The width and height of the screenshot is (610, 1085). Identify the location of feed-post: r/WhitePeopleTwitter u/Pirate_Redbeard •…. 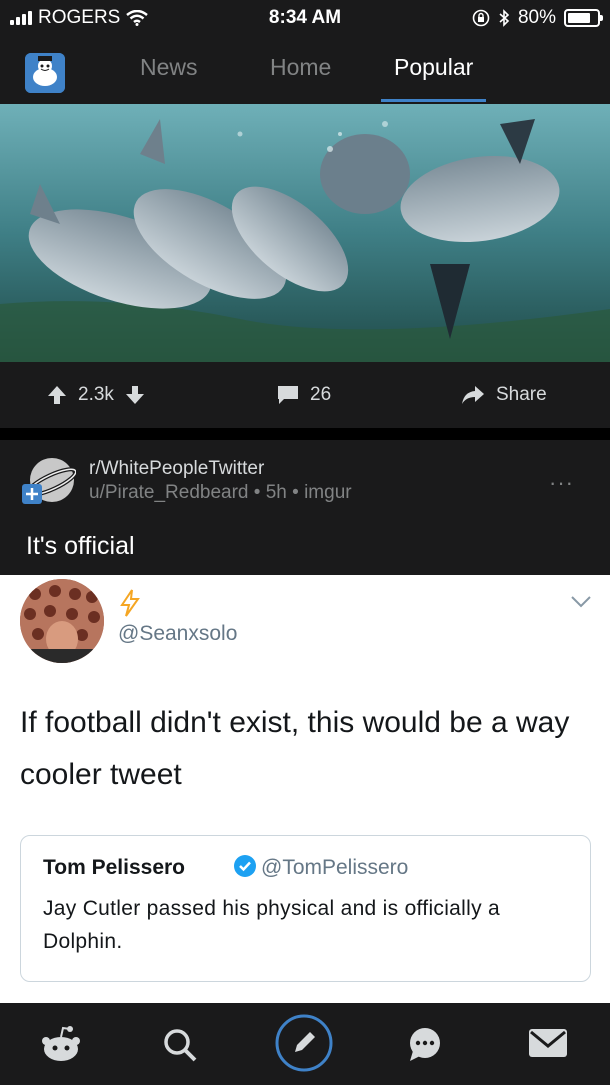
(305, 507).